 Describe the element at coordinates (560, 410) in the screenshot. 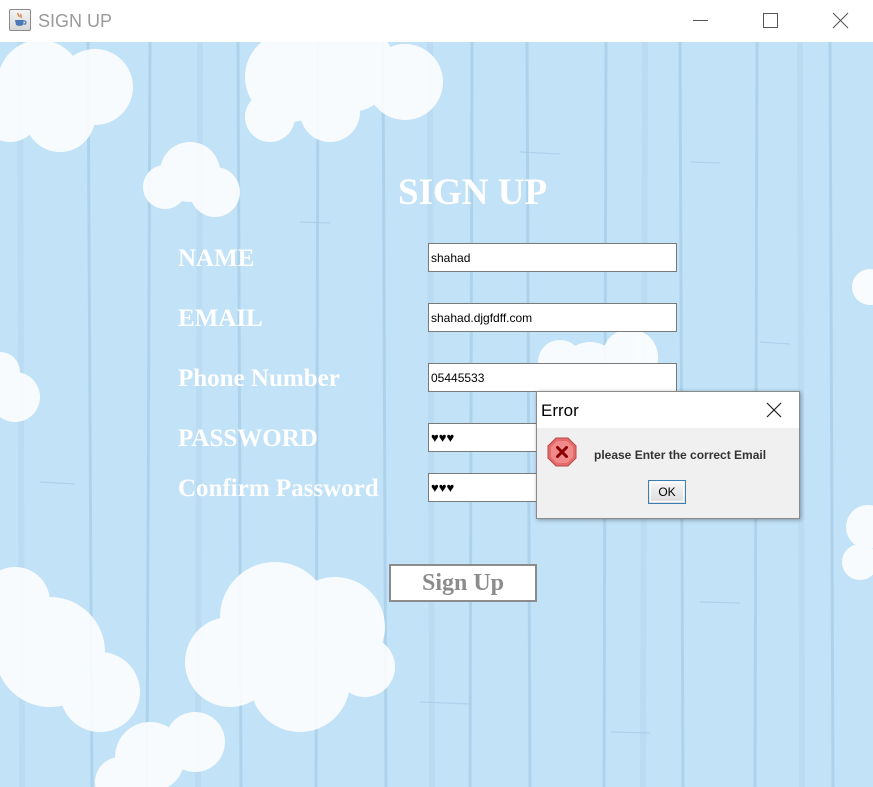

I see `dialog-title: Error` at that location.